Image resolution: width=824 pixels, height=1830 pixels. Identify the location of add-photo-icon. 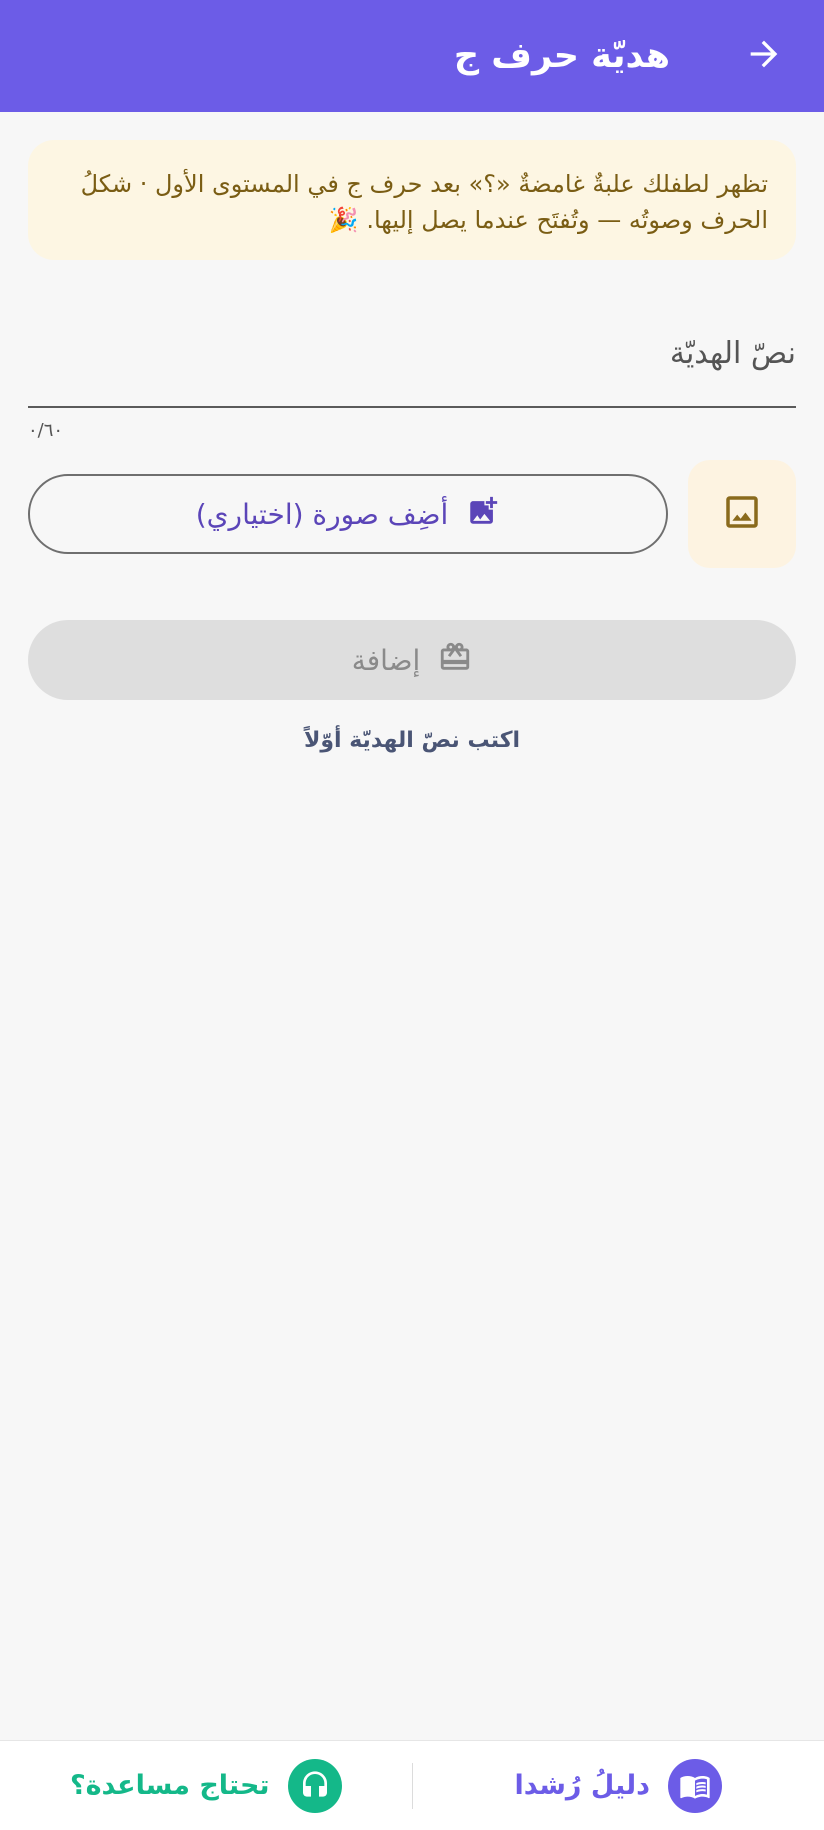
(483, 514).